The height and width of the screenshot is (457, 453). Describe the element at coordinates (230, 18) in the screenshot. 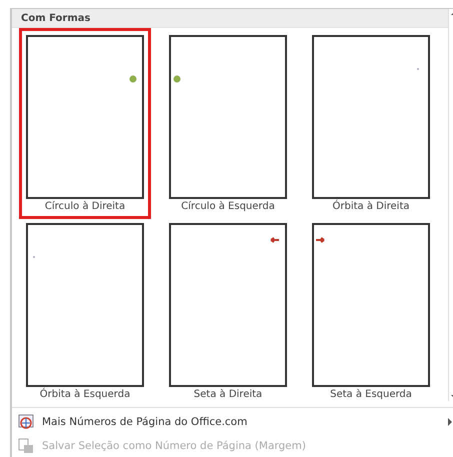

I see `section-title: Com Formas` at that location.